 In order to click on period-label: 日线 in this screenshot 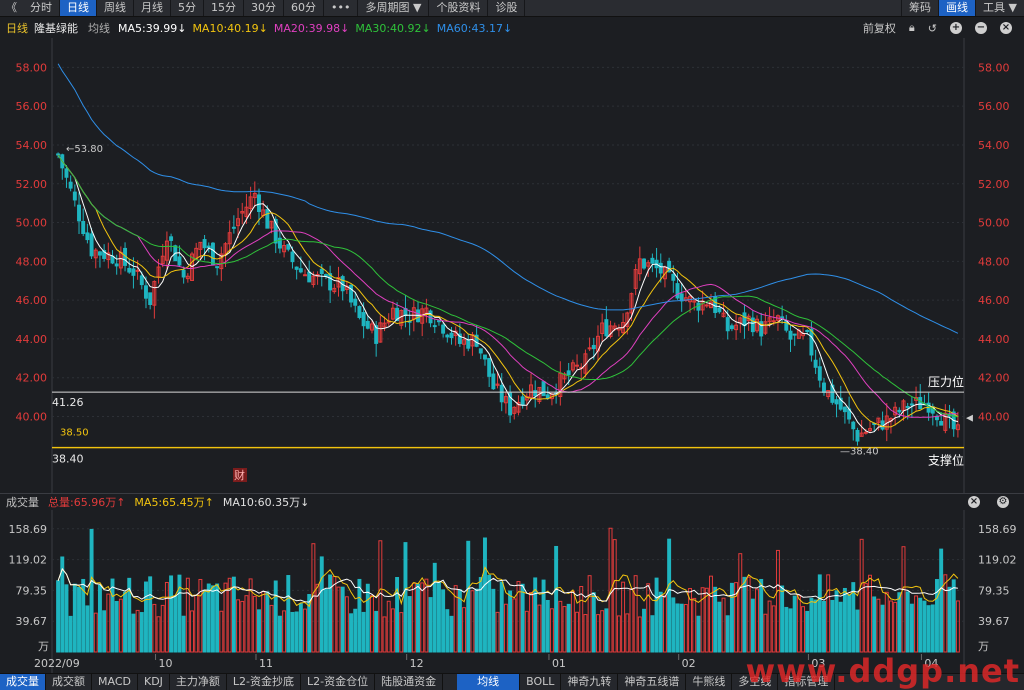, I will do `click(17, 28)`.